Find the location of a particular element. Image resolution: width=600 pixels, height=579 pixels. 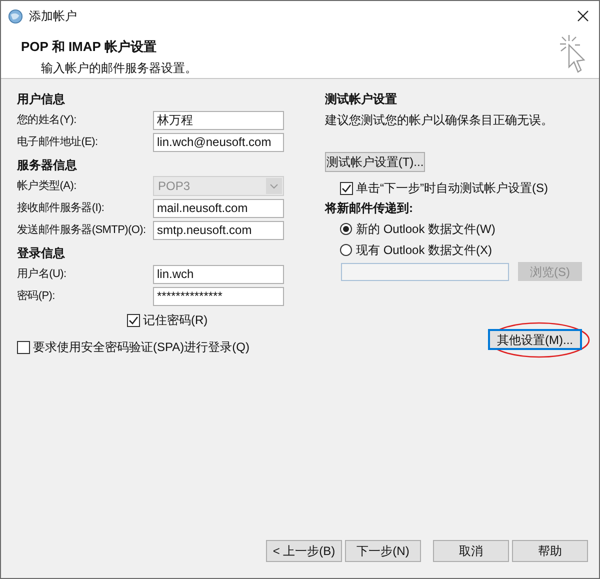

field-label: 用户名(U): is located at coordinates (42, 274).